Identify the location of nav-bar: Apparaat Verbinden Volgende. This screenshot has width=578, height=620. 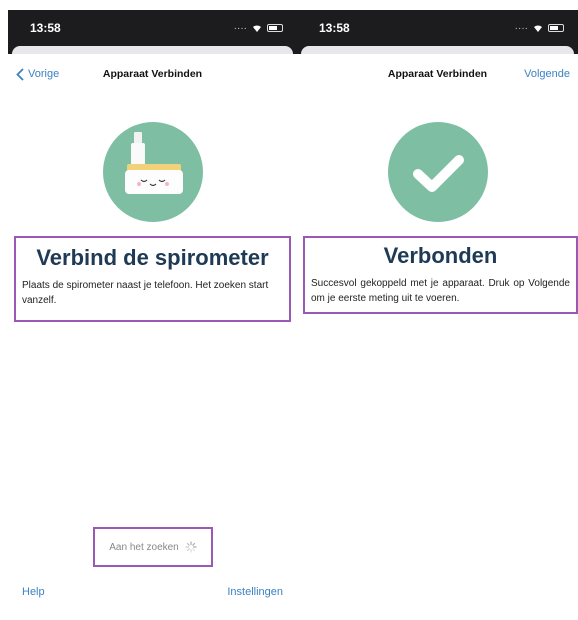
(437, 74).